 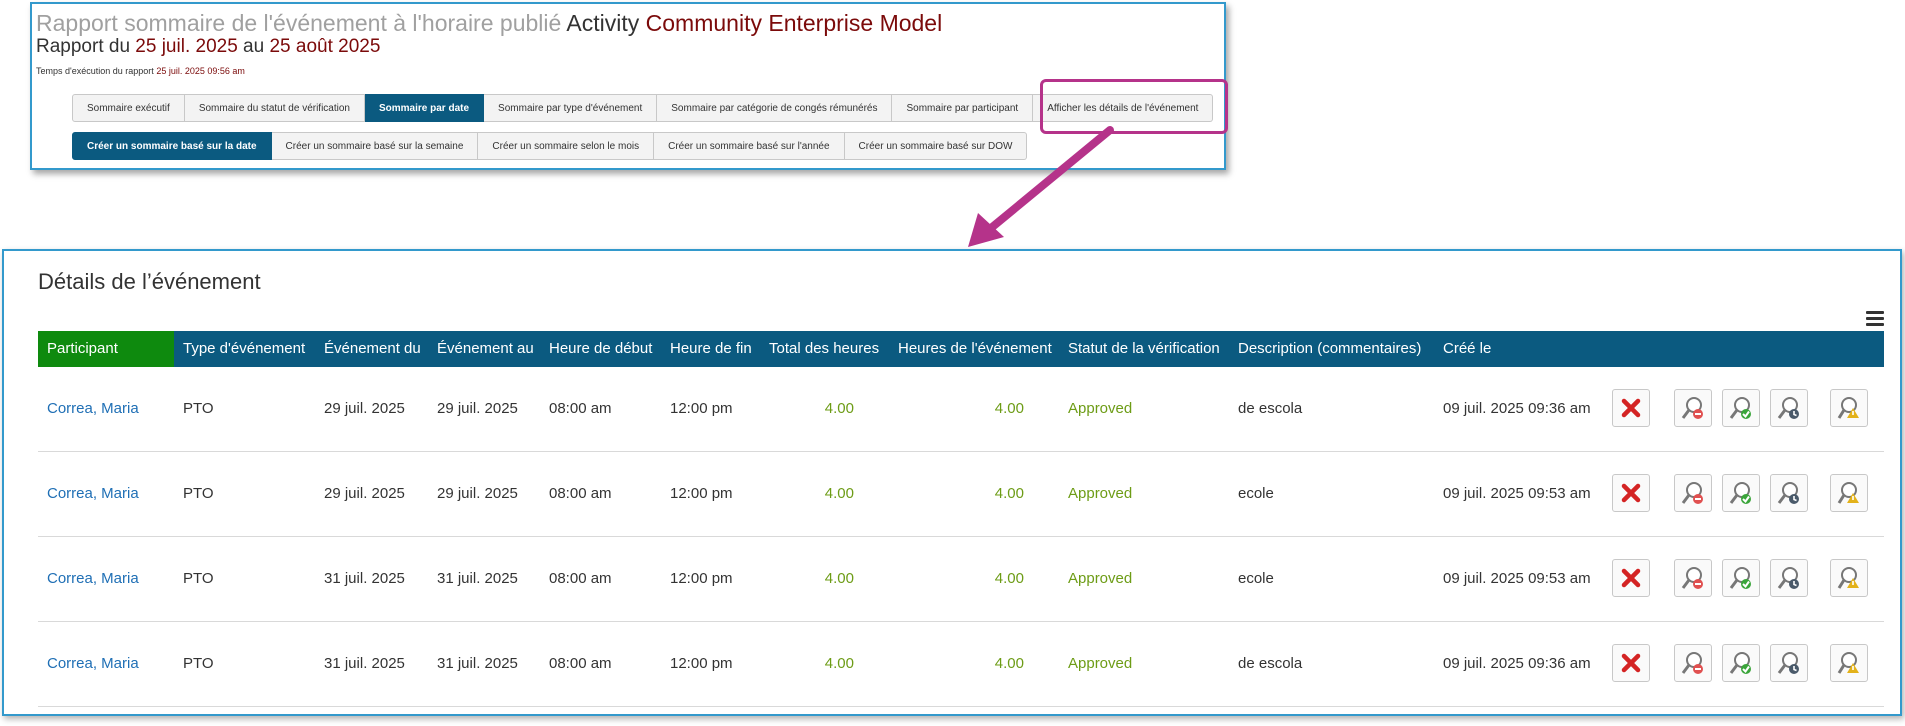 I want to click on col-event-hours: Heures de l'événement, so click(x=975, y=349).